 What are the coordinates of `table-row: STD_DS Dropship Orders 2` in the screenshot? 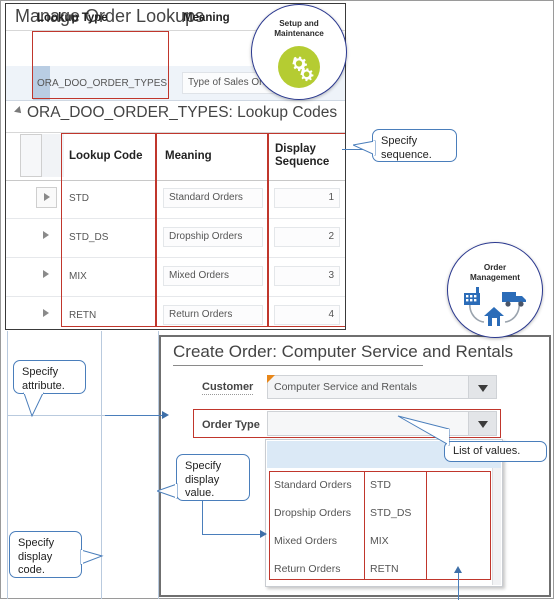 It's located at (175, 238).